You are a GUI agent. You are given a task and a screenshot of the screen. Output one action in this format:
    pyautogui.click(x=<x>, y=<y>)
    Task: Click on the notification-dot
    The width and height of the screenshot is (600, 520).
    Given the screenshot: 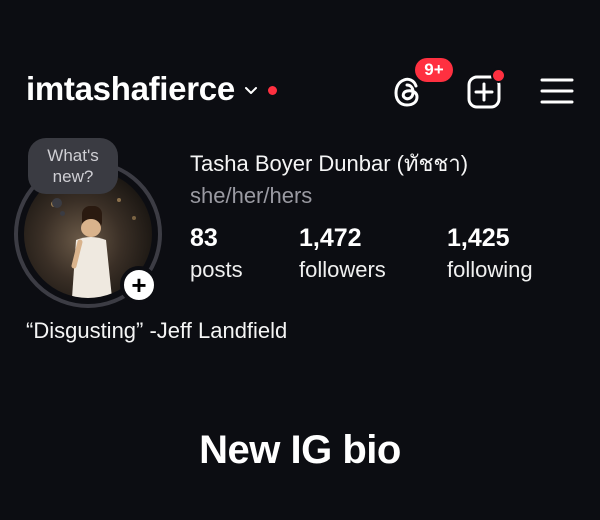 What is the action you would take?
    pyautogui.click(x=272, y=90)
    